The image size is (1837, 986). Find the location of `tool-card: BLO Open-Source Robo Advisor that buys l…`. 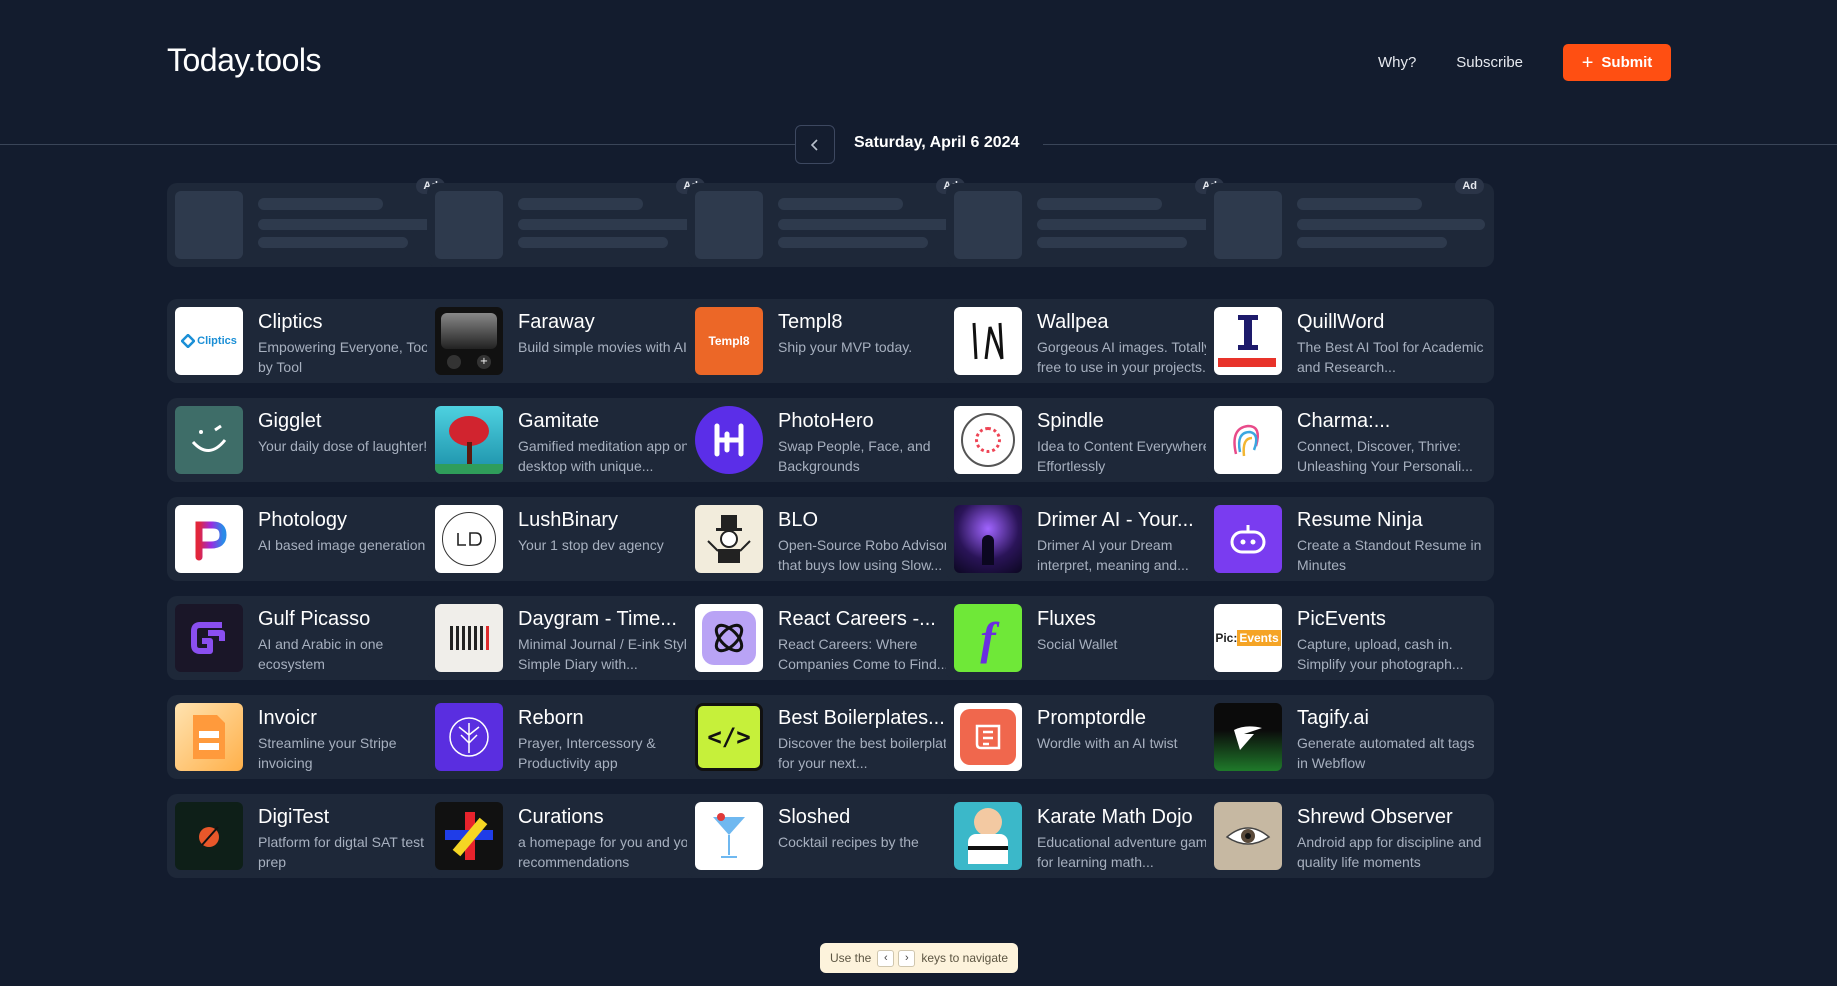

tool-card: BLO Open-Source Robo Advisor that buys l… is located at coordinates (831, 539).